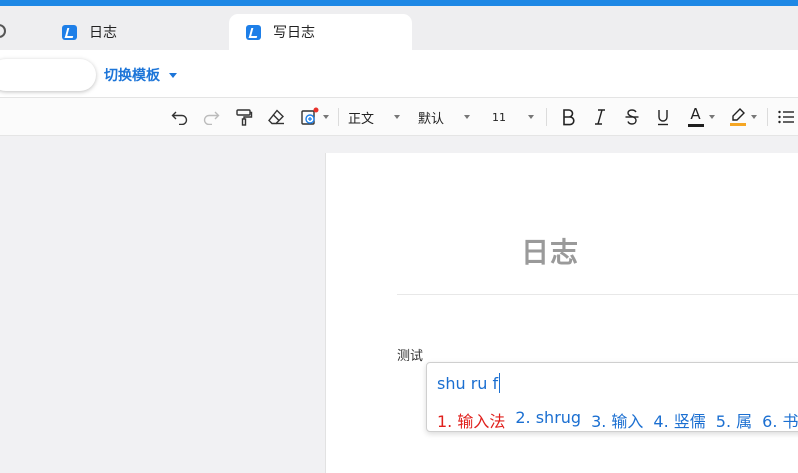  I want to click on redo-button, so click(211, 117).